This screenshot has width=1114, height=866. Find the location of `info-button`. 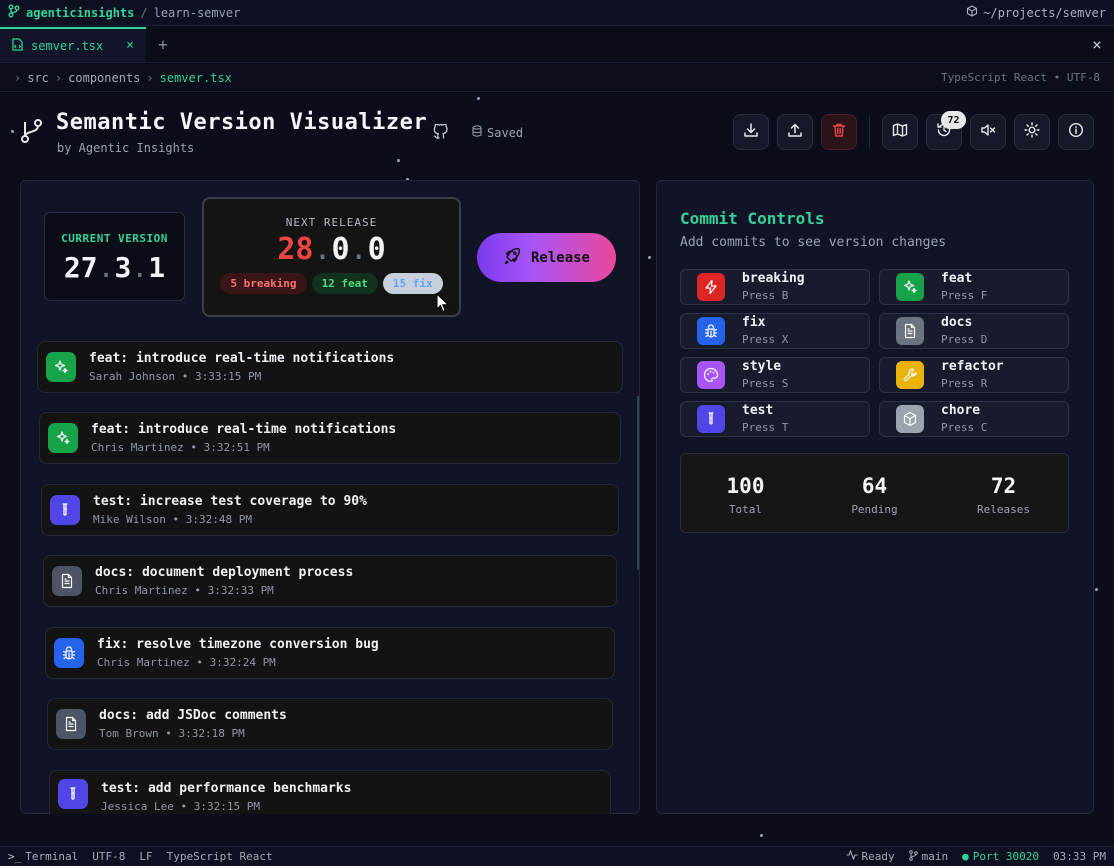

info-button is located at coordinates (1076, 132).